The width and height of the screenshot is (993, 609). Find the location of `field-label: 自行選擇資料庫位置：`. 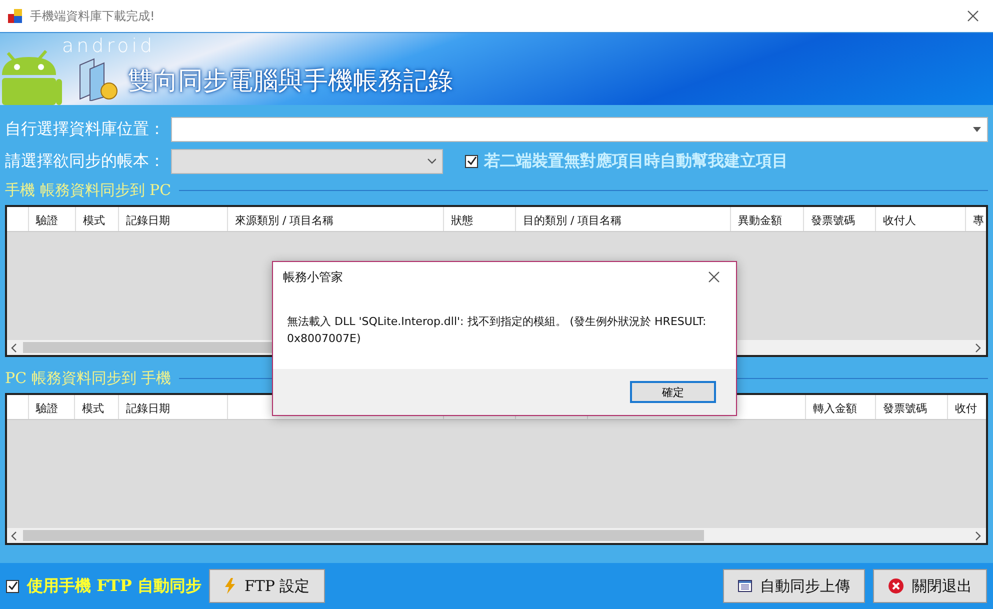

field-label: 自行選擇資料庫位置： is located at coordinates (85, 129).